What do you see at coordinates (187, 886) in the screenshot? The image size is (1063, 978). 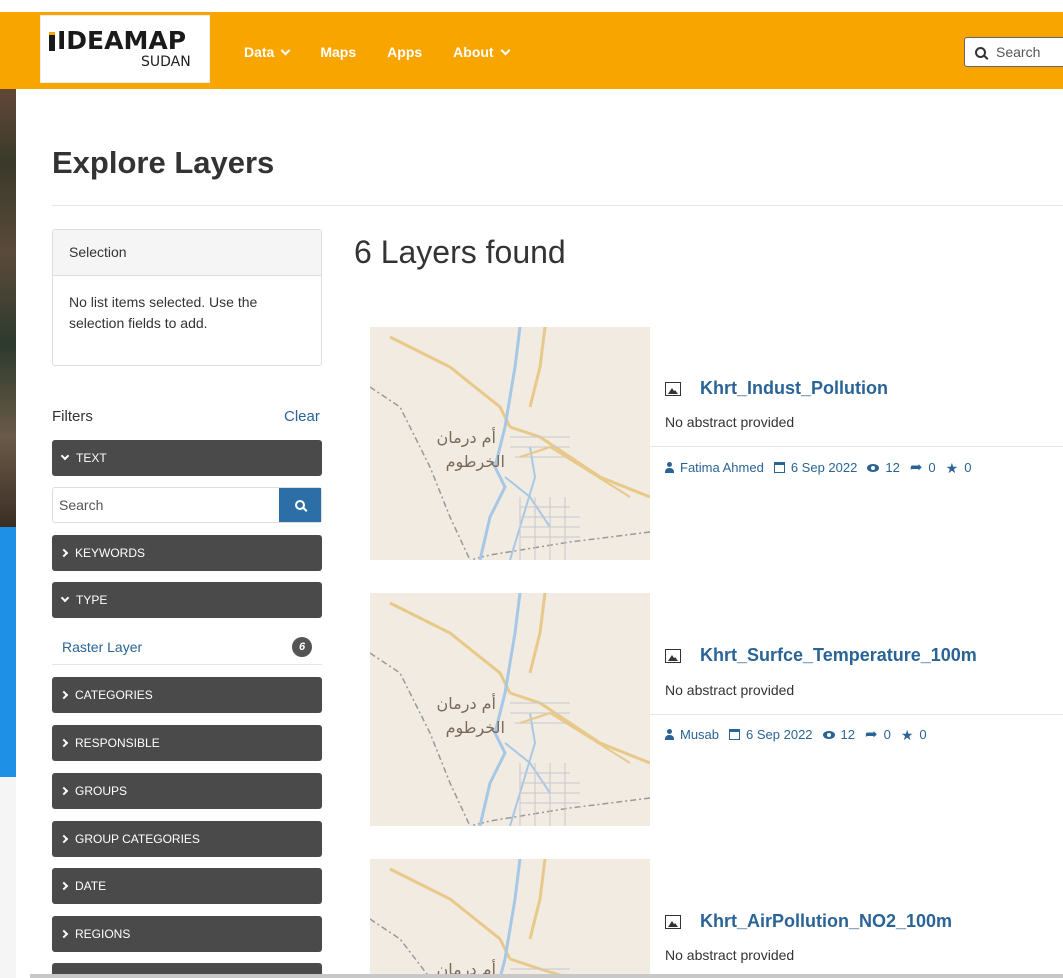 I see `filter-toggle-date: DATE` at bounding box center [187, 886].